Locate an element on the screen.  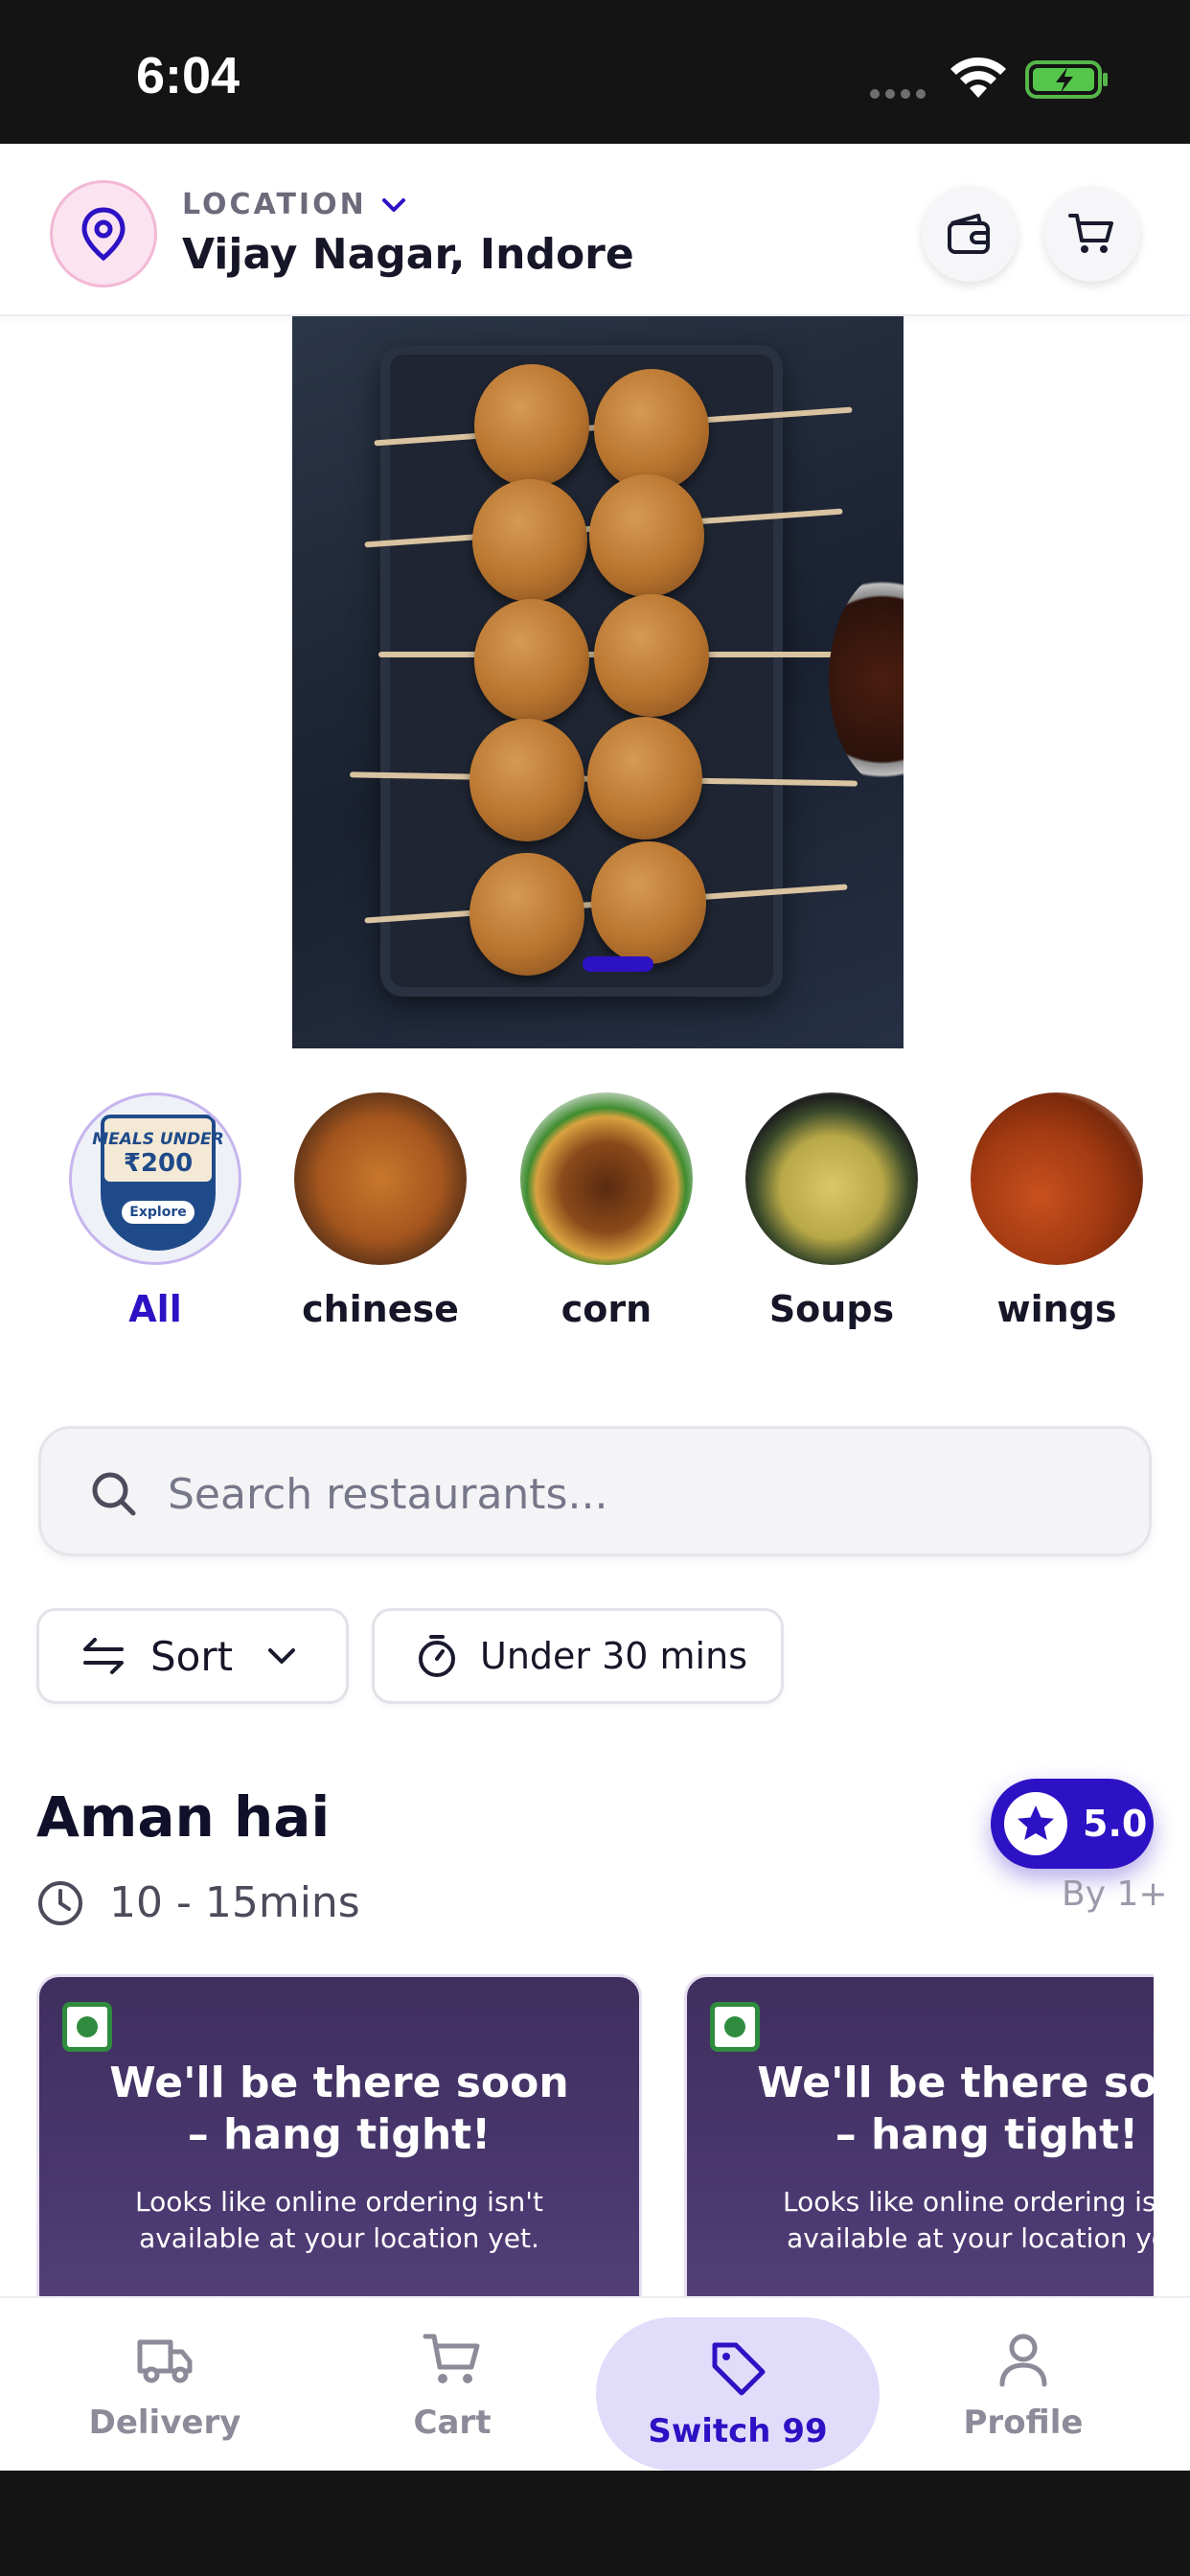
clock-icon is located at coordinates (60, 1902).